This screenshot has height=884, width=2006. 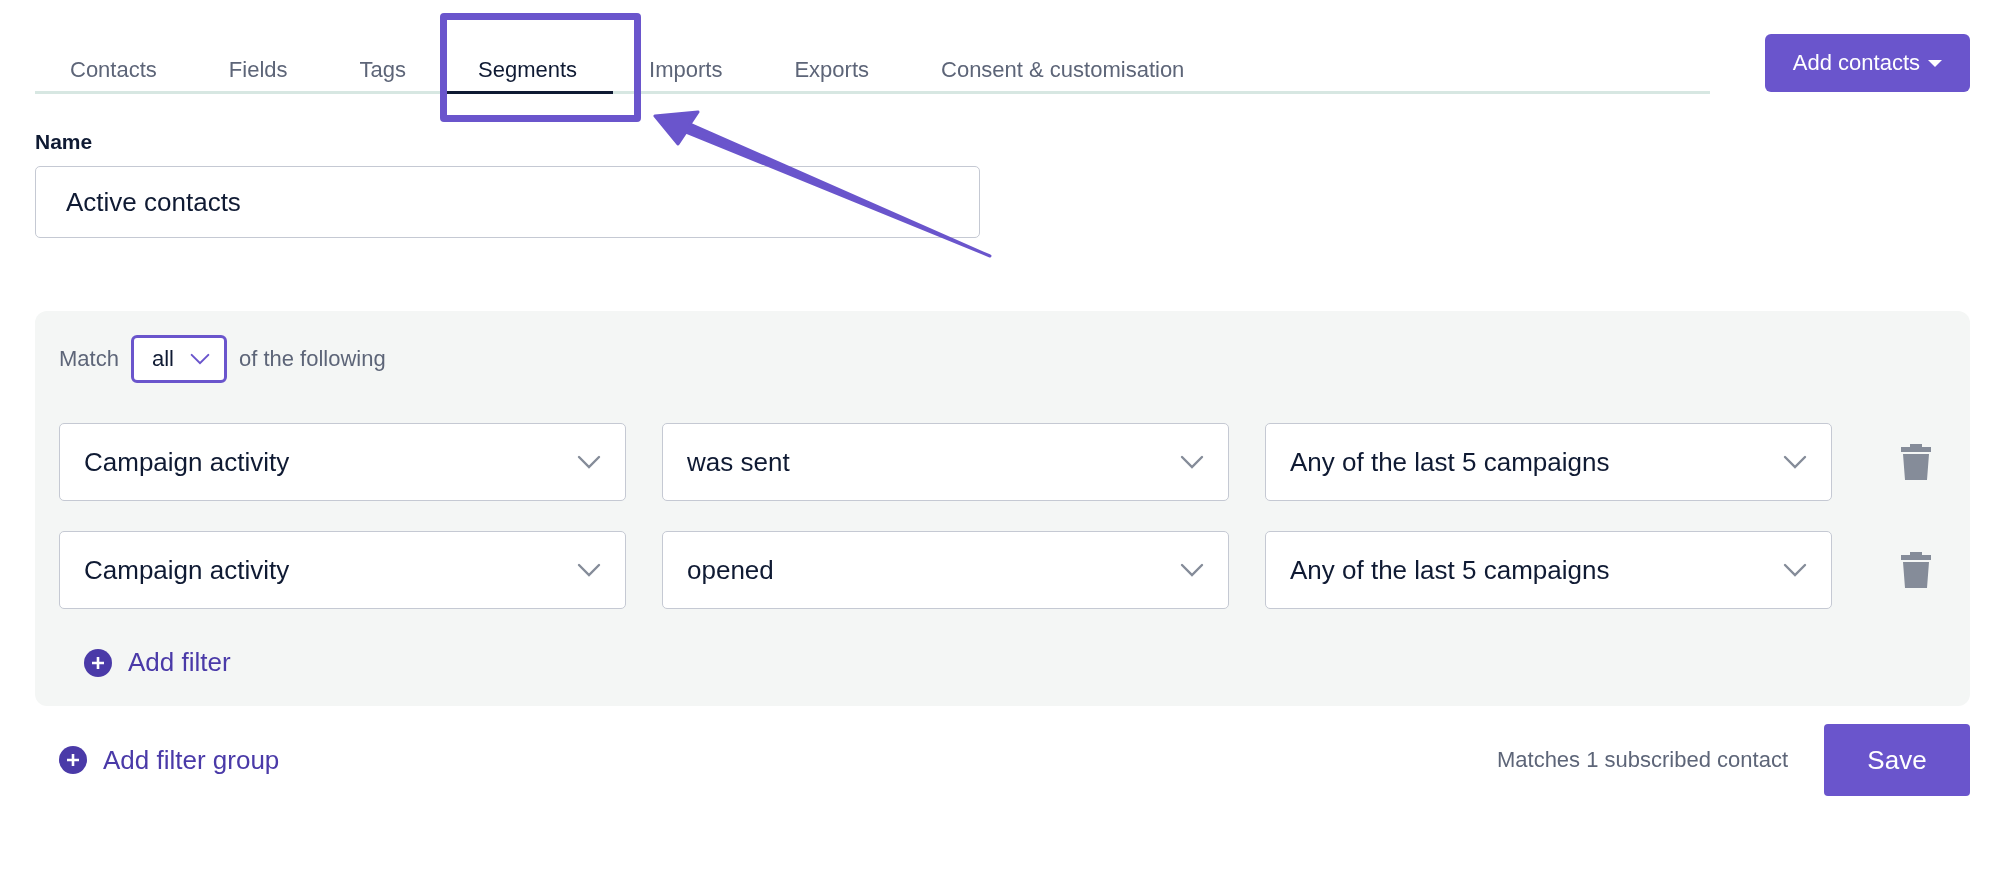 I want to click on condition-dropdown: opened, so click(x=945, y=570).